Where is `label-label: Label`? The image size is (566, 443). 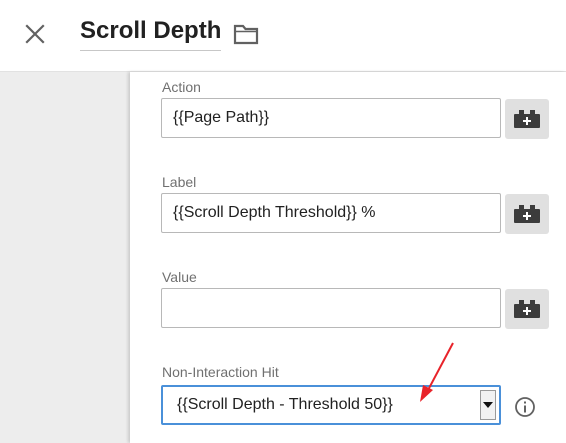 label-label: Label is located at coordinates (179, 182).